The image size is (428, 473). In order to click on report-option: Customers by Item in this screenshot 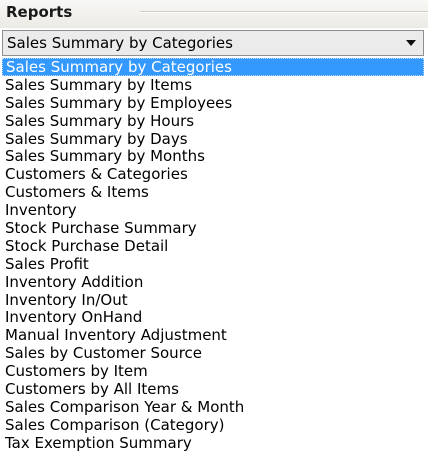, I will do `click(213, 371)`.